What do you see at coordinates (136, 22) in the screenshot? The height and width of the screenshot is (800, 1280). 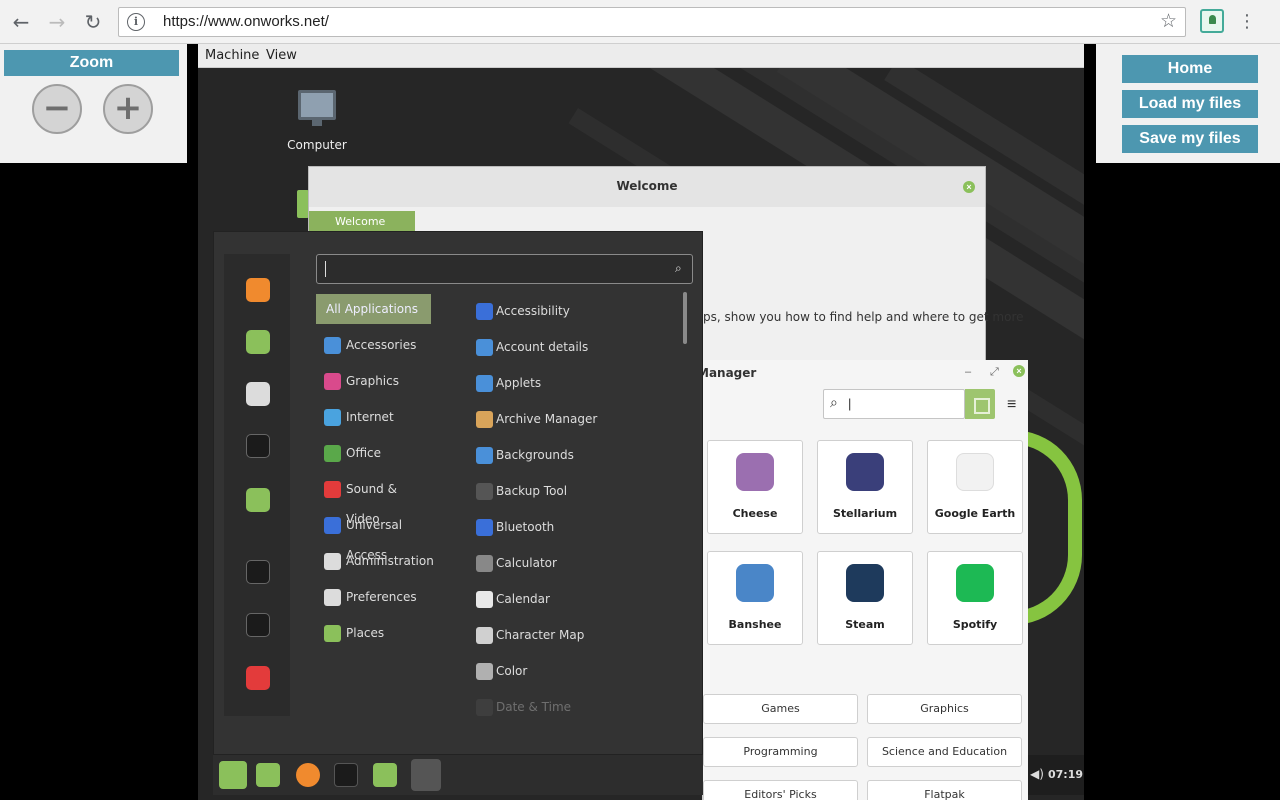 I see `site-info-icon: i` at bounding box center [136, 22].